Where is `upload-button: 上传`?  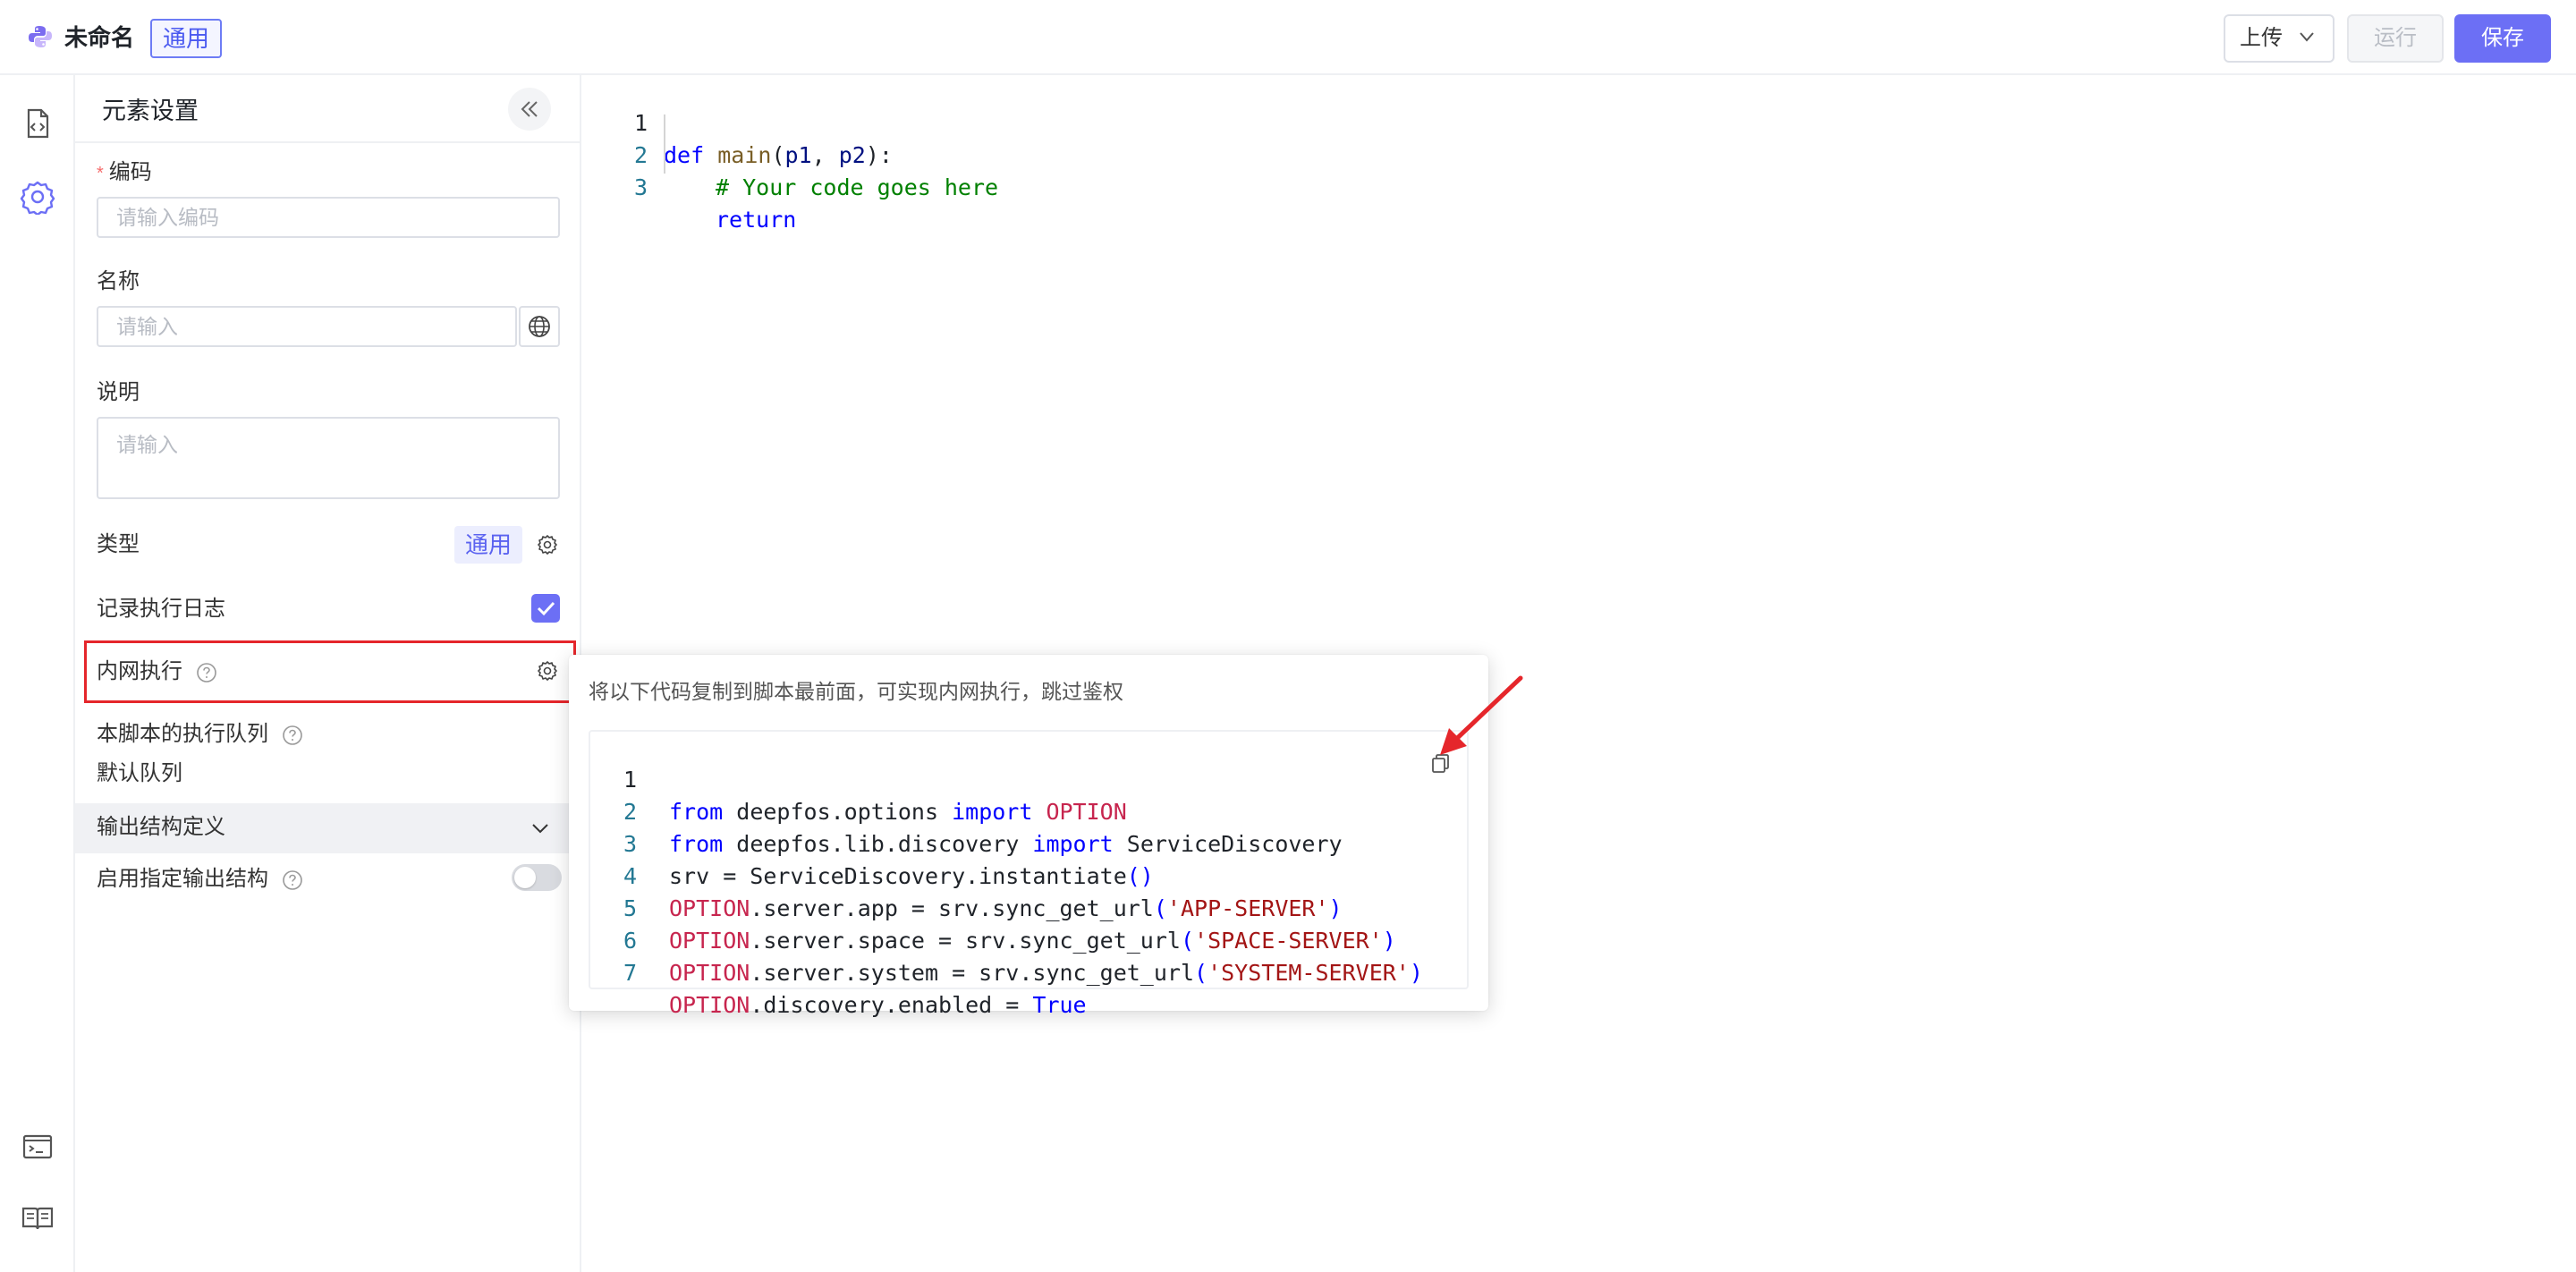
upload-button: 上传 is located at coordinates (2279, 38).